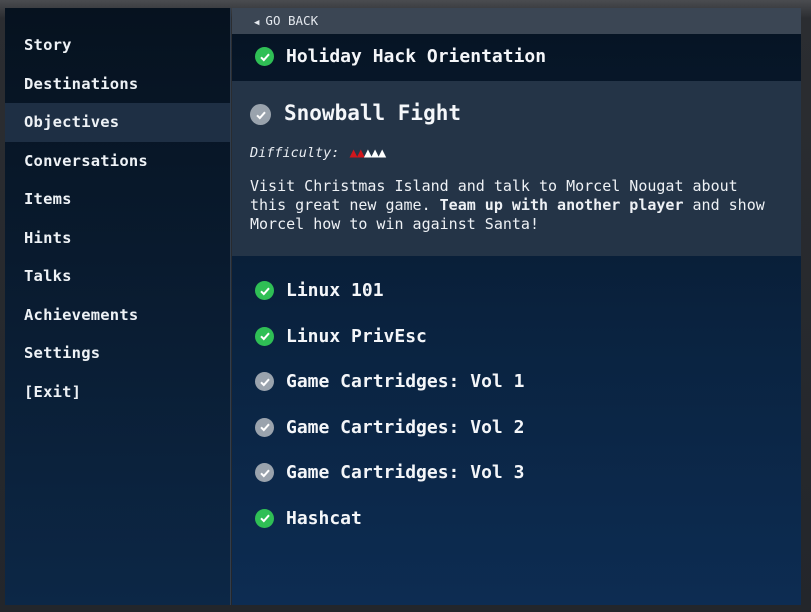  I want to click on objective-title: Hashcat, so click(324, 518).